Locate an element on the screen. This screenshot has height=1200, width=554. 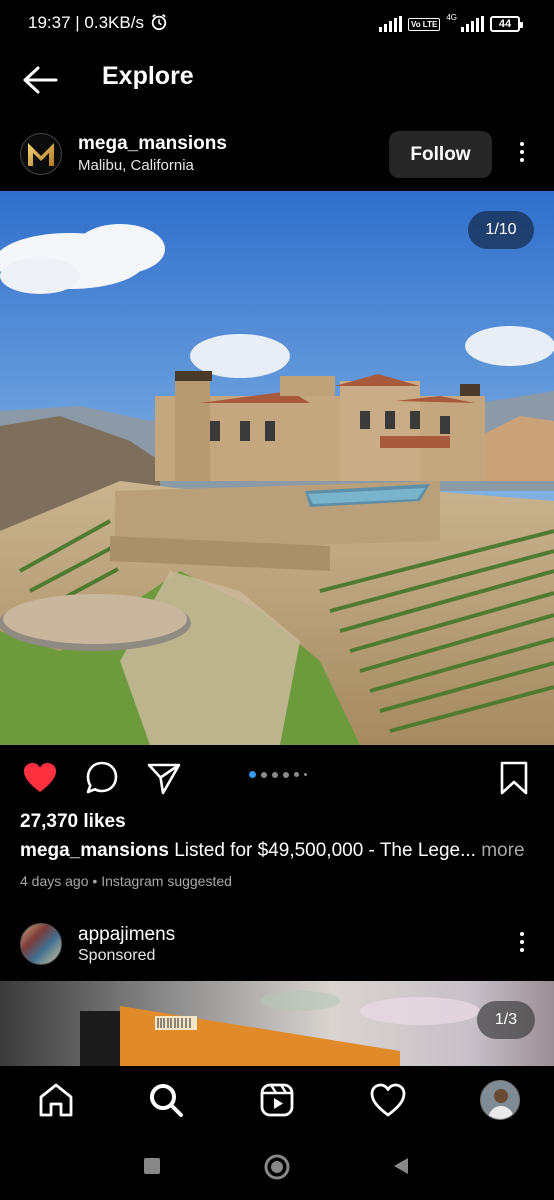
likes-count: 27,370 likes is located at coordinates (73, 822).